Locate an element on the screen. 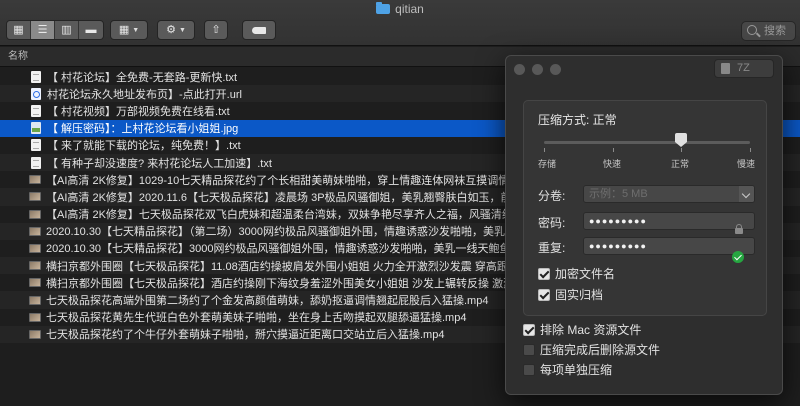 The image size is (800, 406). lock-icon is located at coordinates (739, 229).